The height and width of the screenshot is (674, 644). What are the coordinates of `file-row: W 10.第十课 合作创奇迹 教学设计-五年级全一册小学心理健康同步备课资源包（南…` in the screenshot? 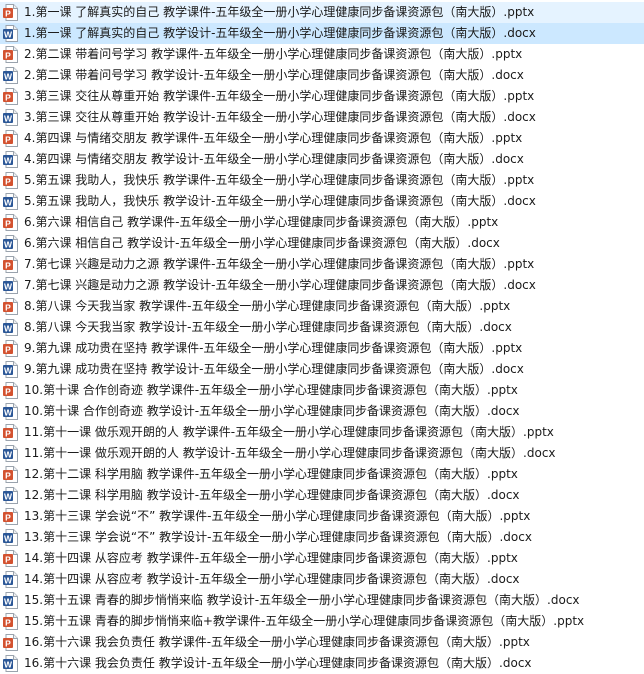 It's located at (322, 411).